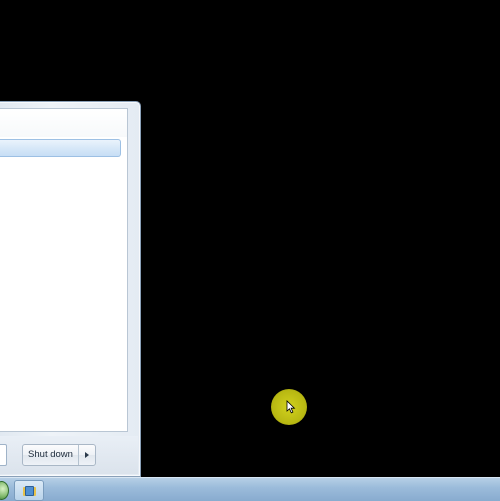 The height and width of the screenshot is (501, 500). Describe the element at coordinates (291, 407) in the screenshot. I see `mouse-pointer-icon` at that location.